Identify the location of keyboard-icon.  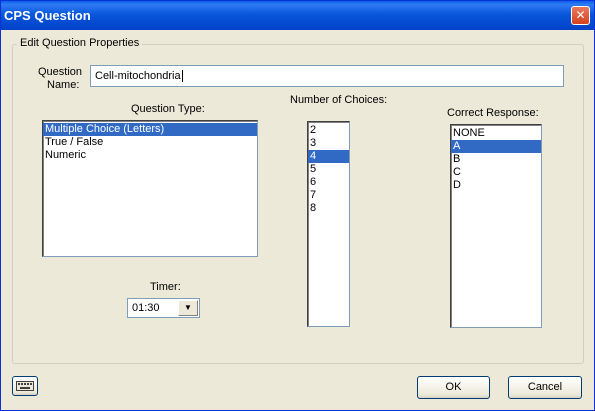
(25, 386).